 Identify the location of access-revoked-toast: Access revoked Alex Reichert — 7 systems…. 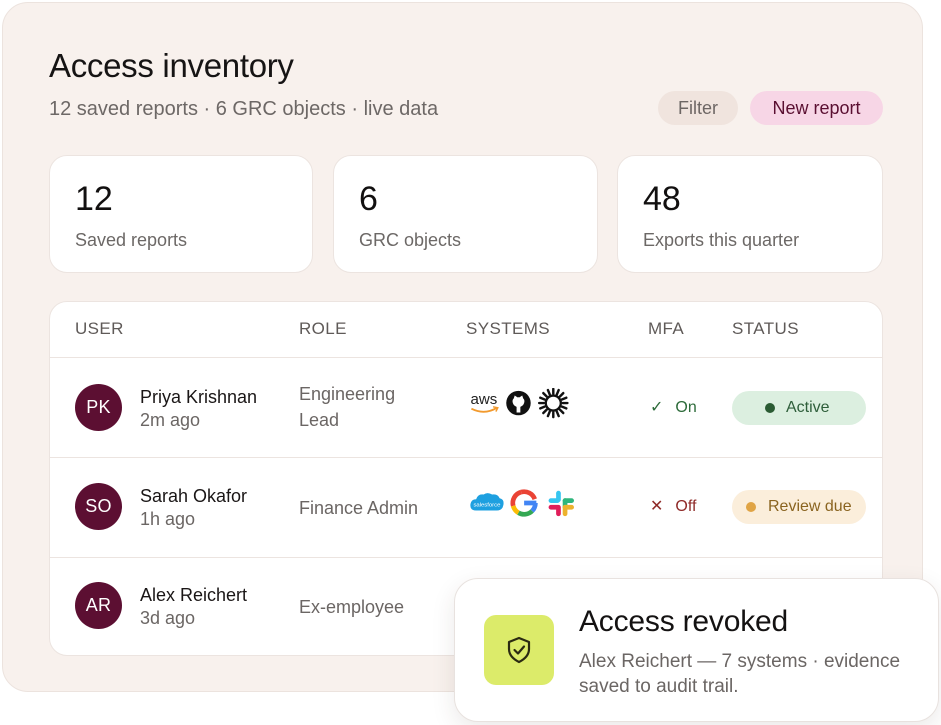
(696, 650).